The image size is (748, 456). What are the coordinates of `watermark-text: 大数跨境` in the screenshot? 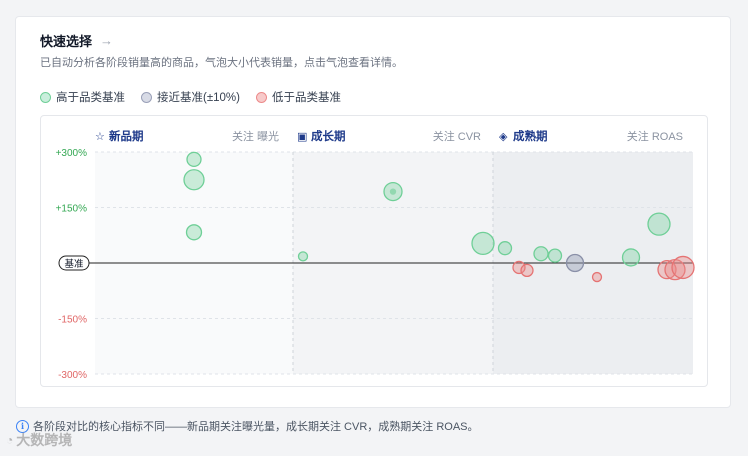 It's located at (44, 440).